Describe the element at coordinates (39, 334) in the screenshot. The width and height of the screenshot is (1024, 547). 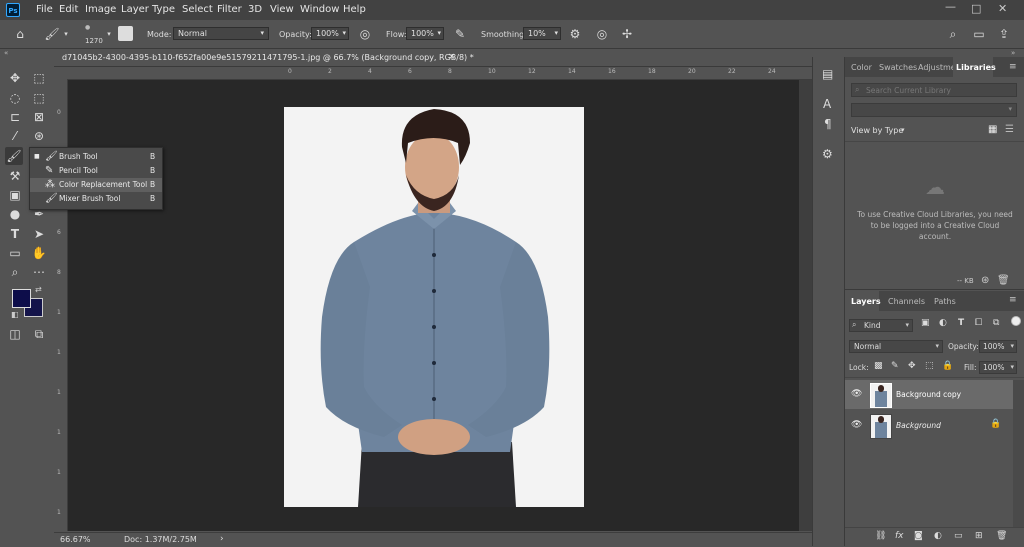
I see `screen-mode-icon: ⧉` at that location.